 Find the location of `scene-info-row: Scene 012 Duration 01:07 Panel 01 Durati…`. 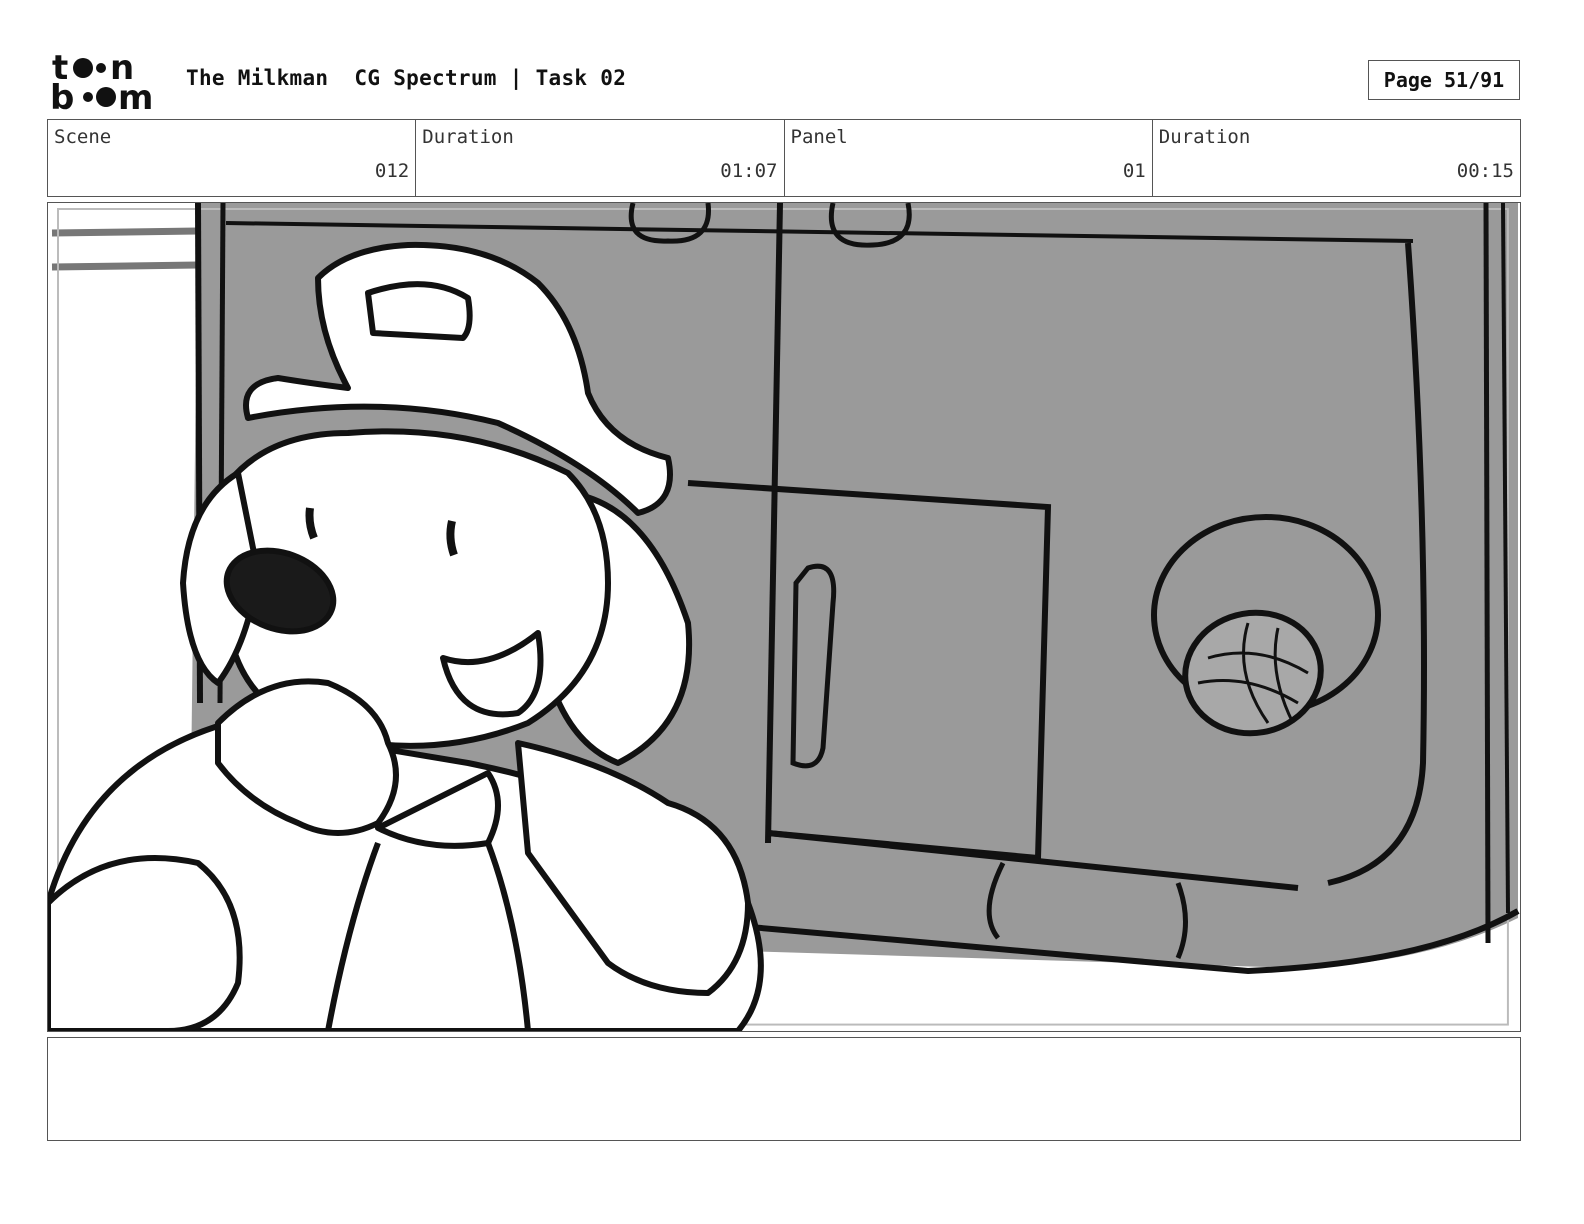

scene-info-row: Scene 012 Duration 01:07 Panel 01 Durati… is located at coordinates (784, 158).